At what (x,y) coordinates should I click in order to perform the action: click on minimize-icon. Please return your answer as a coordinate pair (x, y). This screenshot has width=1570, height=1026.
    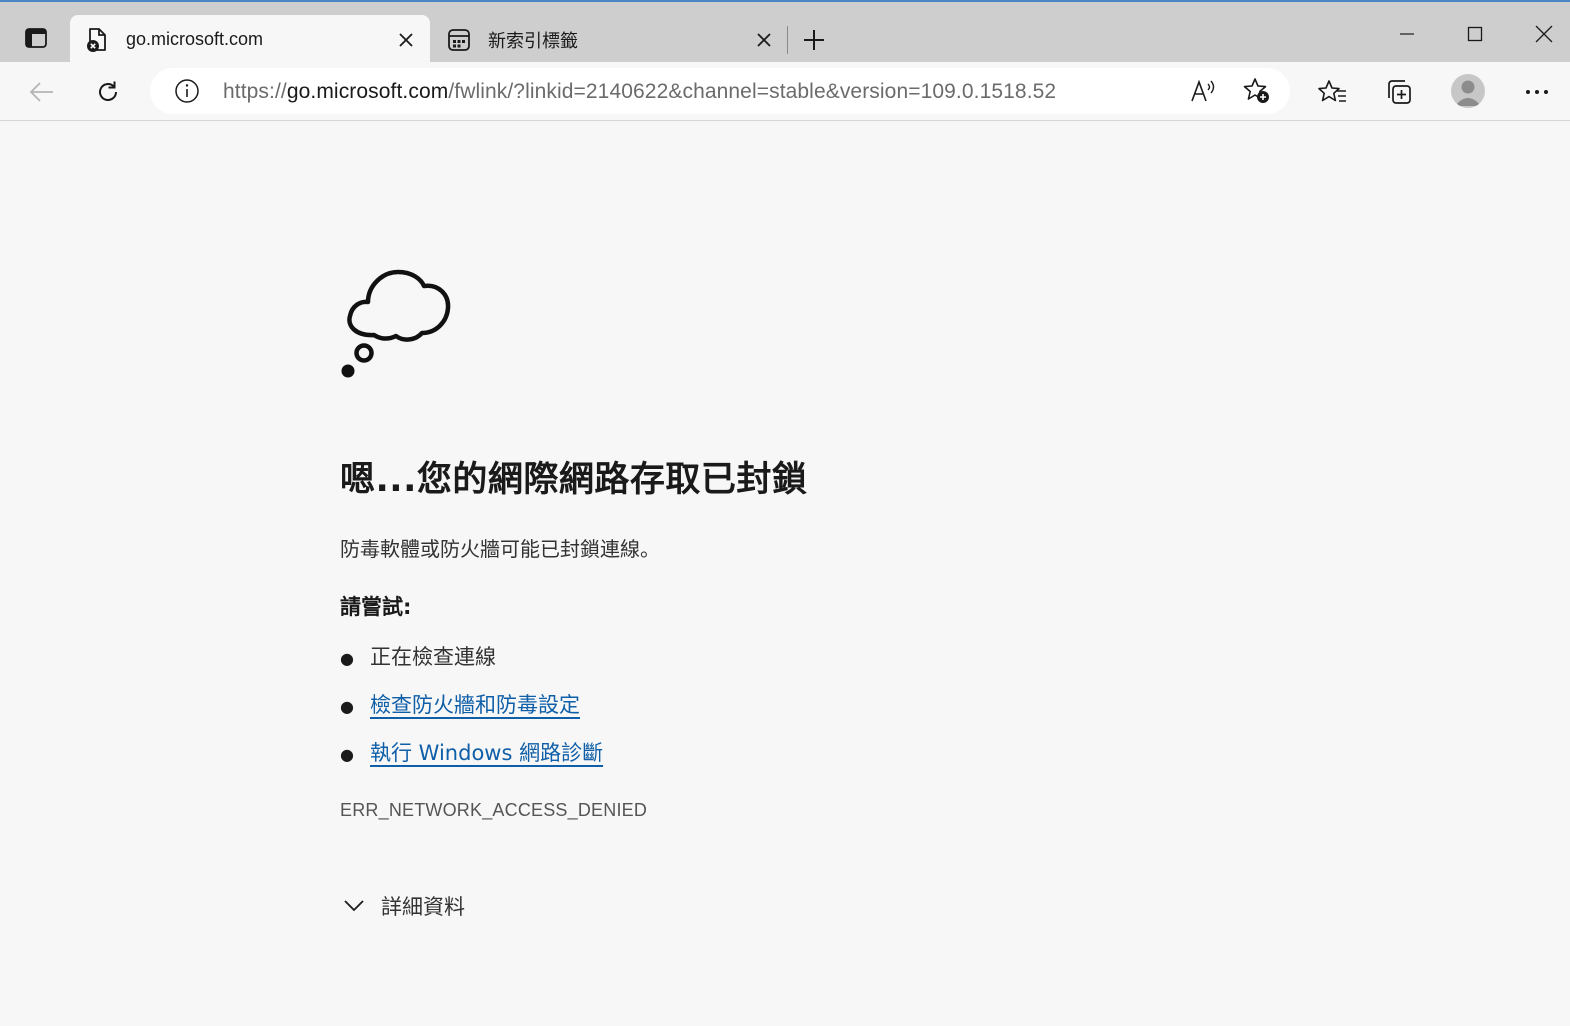
    Looking at the image, I should click on (1407, 34).